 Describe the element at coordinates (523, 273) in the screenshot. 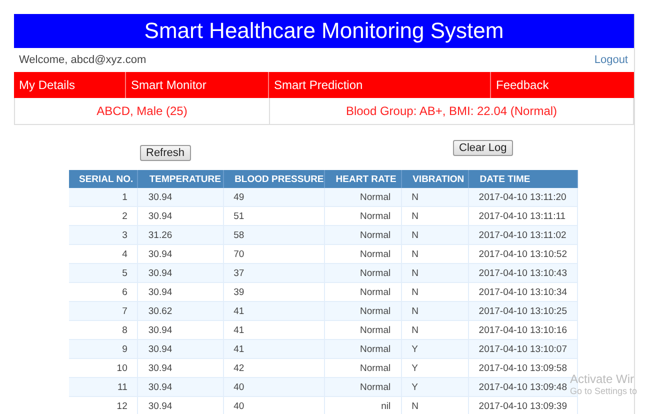

I see `table-cell: 2017-04-10 13:10:43` at that location.